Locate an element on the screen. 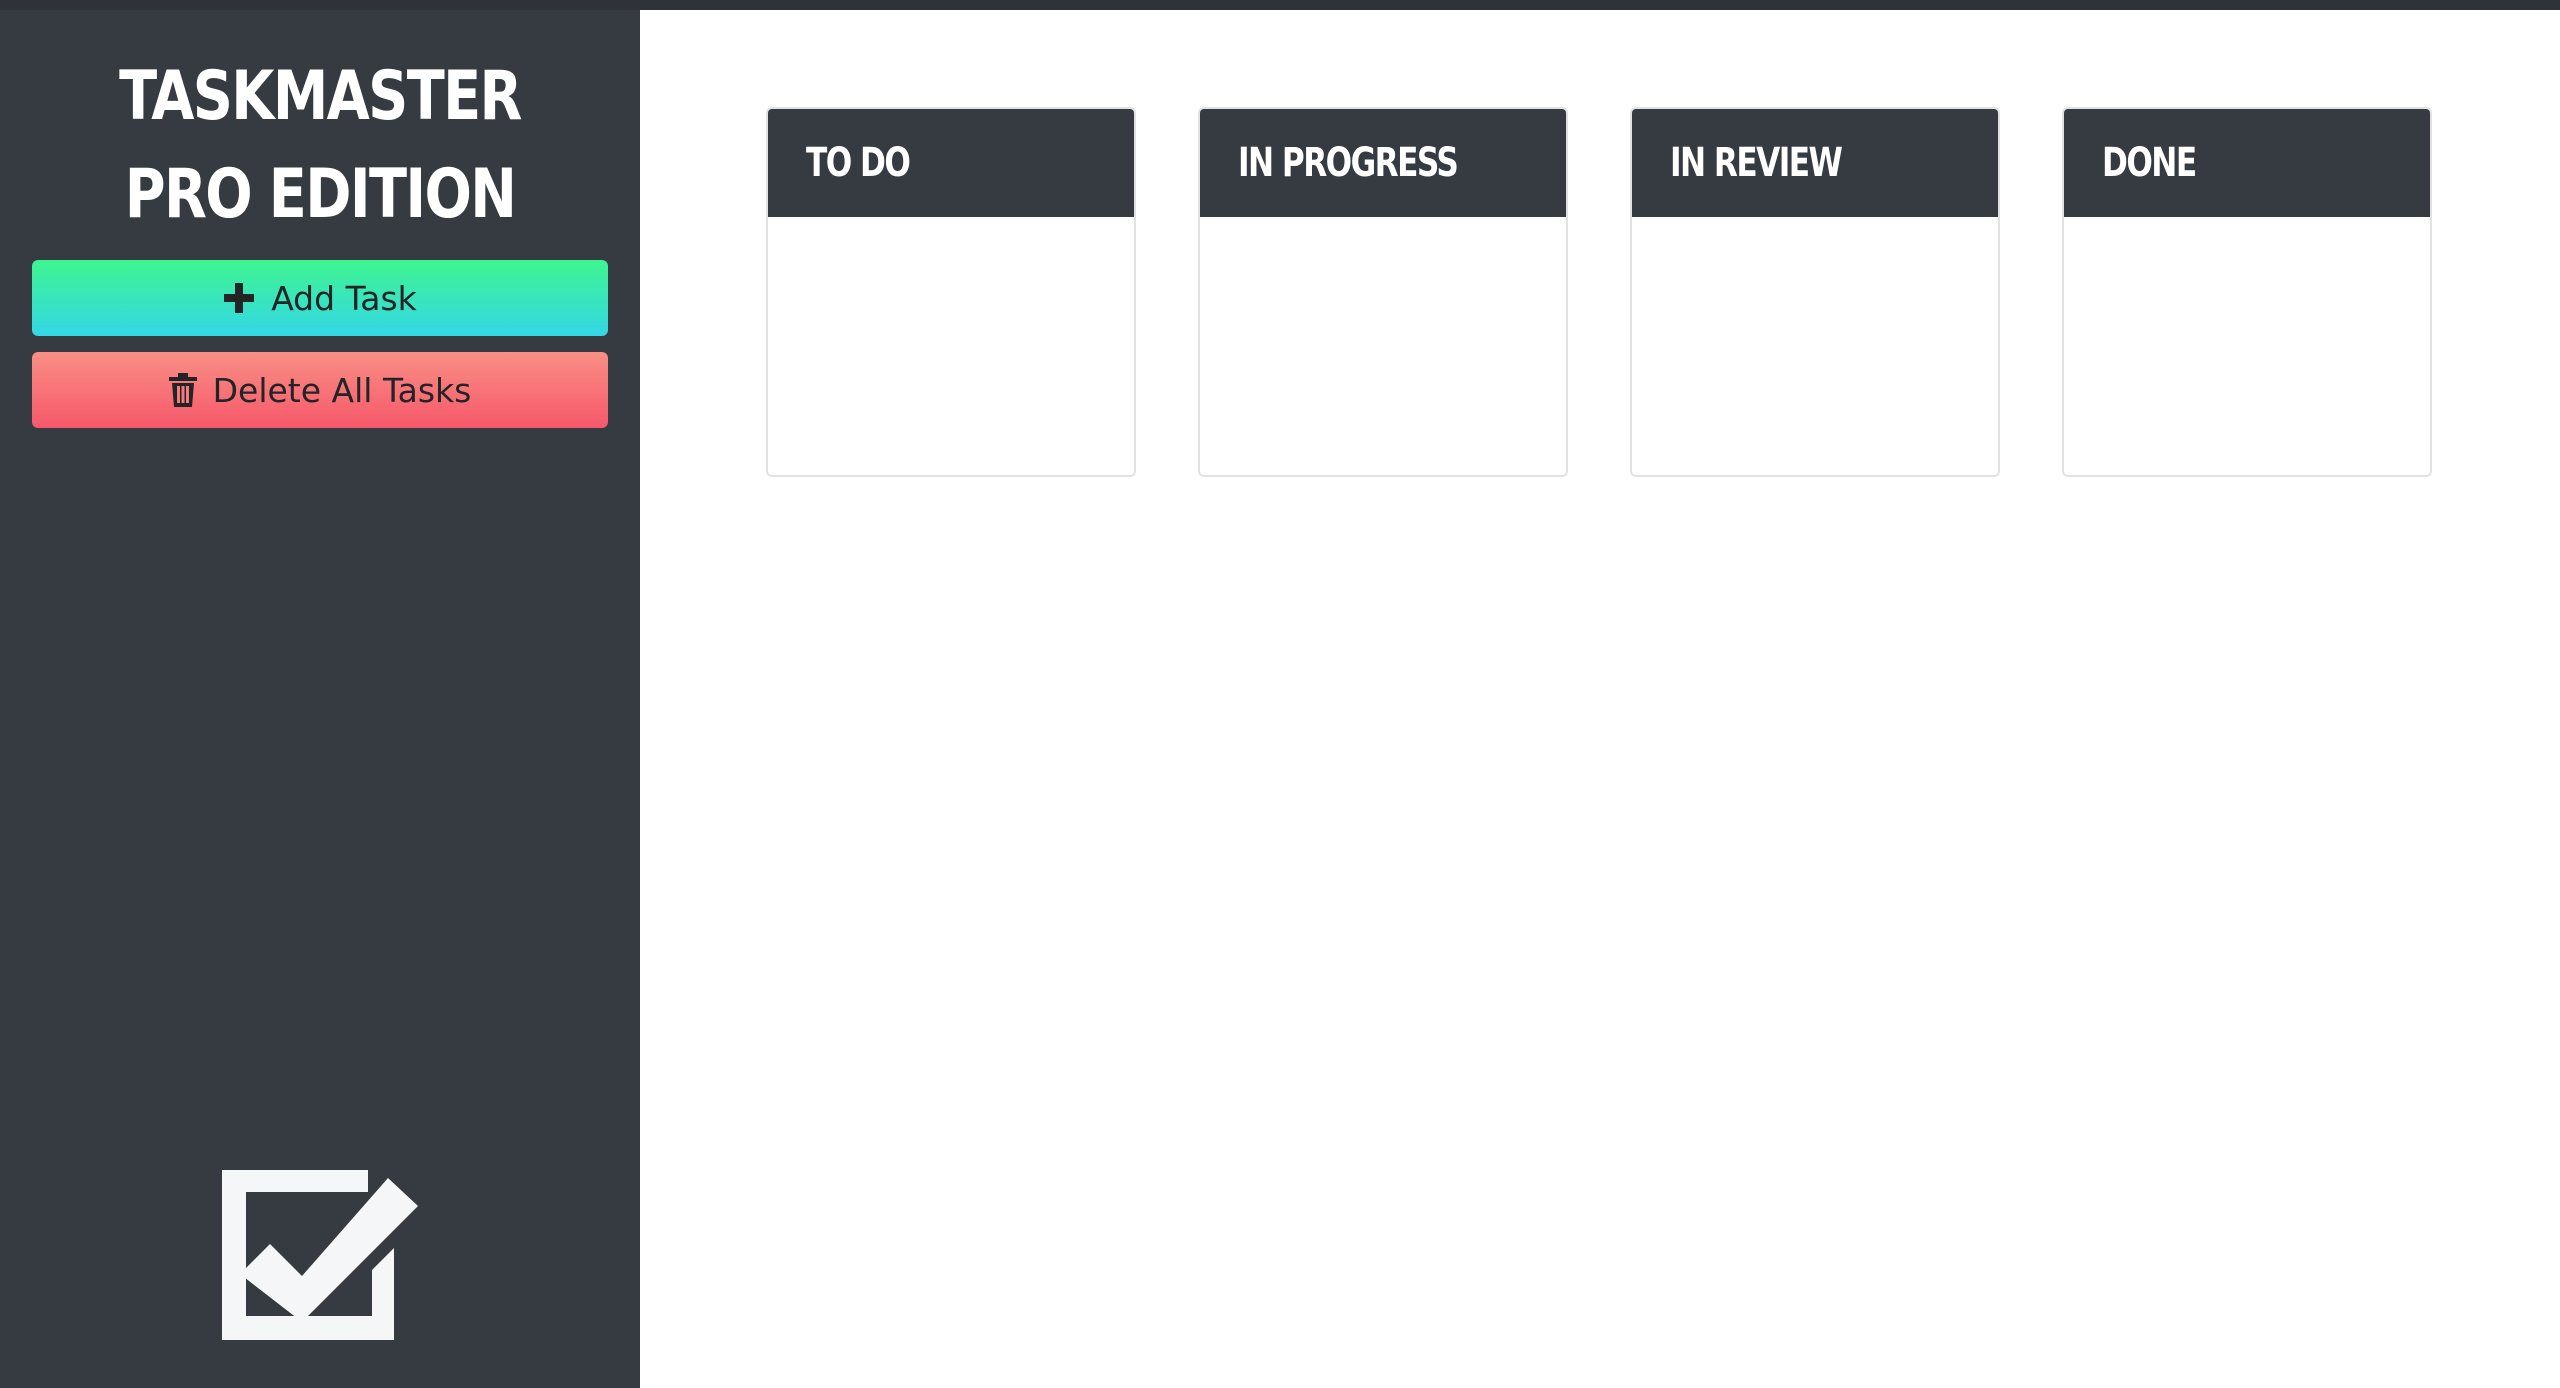 This screenshot has height=1388, width=2560. lane-header: IN REVIEW is located at coordinates (1815, 163).